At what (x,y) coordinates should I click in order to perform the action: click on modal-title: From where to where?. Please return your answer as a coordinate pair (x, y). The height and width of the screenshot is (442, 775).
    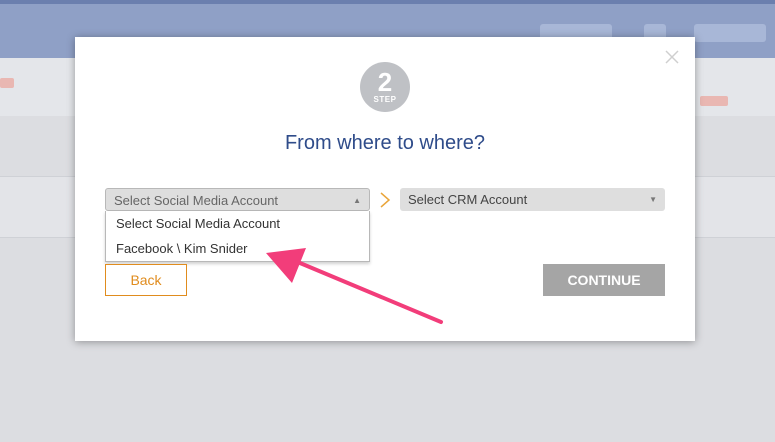
    Looking at the image, I should click on (385, 143).